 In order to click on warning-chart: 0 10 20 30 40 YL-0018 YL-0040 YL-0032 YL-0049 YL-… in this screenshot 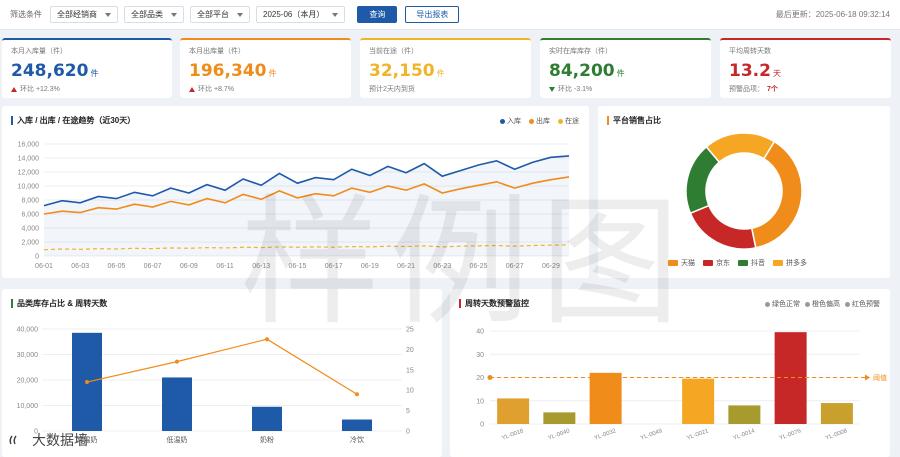, I will do `click(681, 385)`.